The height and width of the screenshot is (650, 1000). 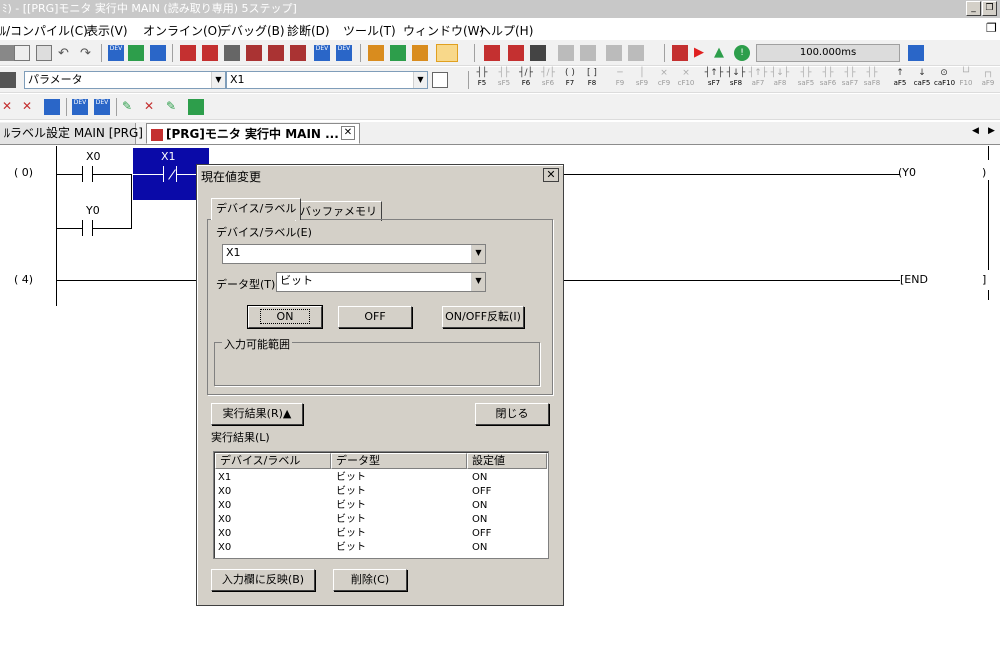 I want to click on device-use-icon, so click(x=636, y=53).